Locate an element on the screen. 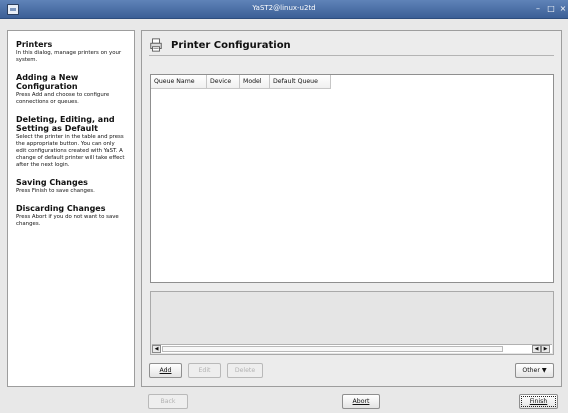 The height and width of the screenshot is (413, 568). page-title-text: Printer Configuration is located at coordinates (231, 45).